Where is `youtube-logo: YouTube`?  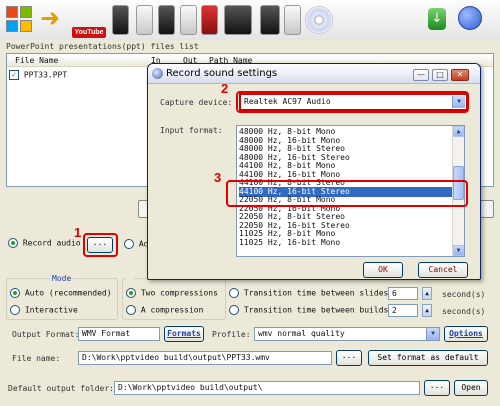 youtube-logo: YouTube is located at coordinates (89, 32).